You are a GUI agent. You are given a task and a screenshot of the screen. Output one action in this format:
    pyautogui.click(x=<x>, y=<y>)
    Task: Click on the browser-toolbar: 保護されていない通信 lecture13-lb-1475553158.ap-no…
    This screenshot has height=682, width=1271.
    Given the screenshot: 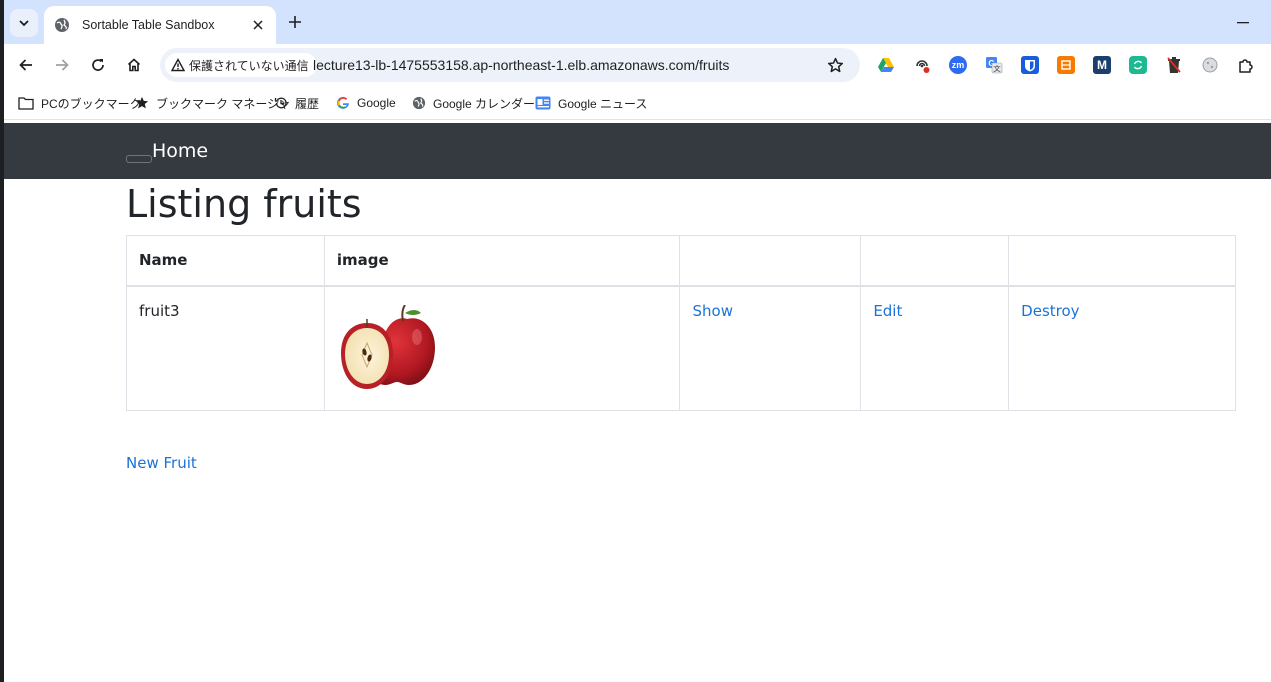 What is the action you would take?
    pyautogui.click(x=635, y=65)
    